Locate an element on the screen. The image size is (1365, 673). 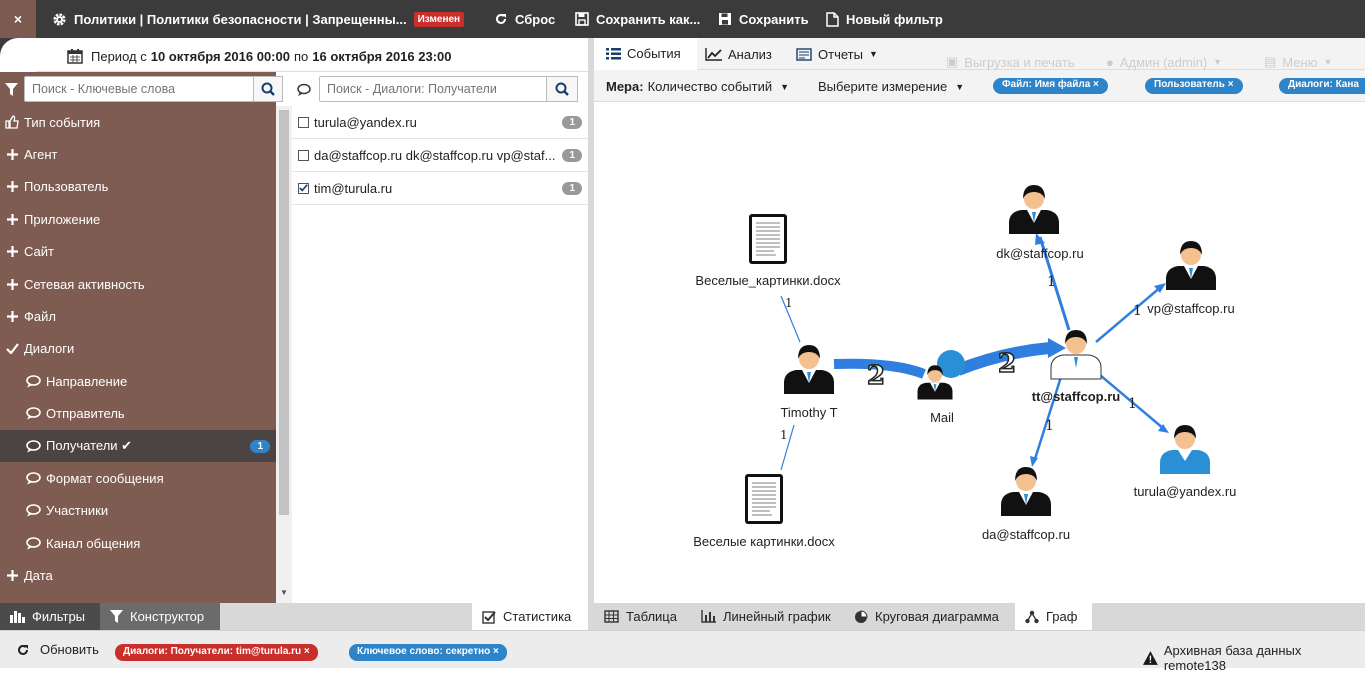
tab-pie-chart-label: Круговая диаграмма is located at coordinates (937, 616).